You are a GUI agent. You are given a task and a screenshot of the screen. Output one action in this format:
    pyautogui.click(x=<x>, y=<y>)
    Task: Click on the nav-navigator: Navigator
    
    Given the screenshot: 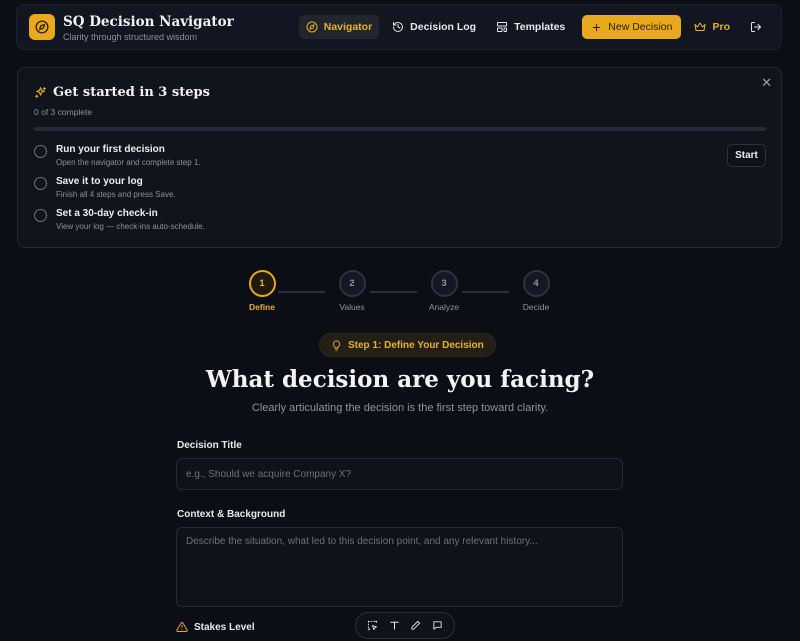 What is the action you would take?
    pyautogui.click(x=339, y=27)
    